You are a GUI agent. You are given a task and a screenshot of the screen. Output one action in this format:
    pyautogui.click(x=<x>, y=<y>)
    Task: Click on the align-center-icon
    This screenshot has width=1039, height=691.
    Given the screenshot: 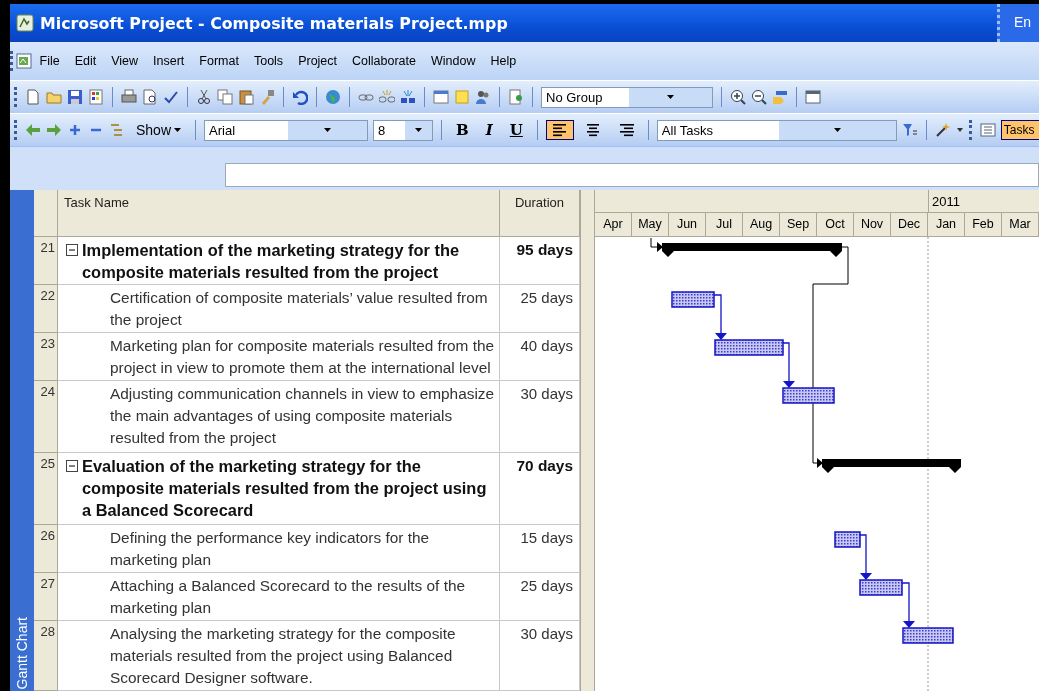 What is the action you would take?
    pyautogui.click(x=592, y=130)
    